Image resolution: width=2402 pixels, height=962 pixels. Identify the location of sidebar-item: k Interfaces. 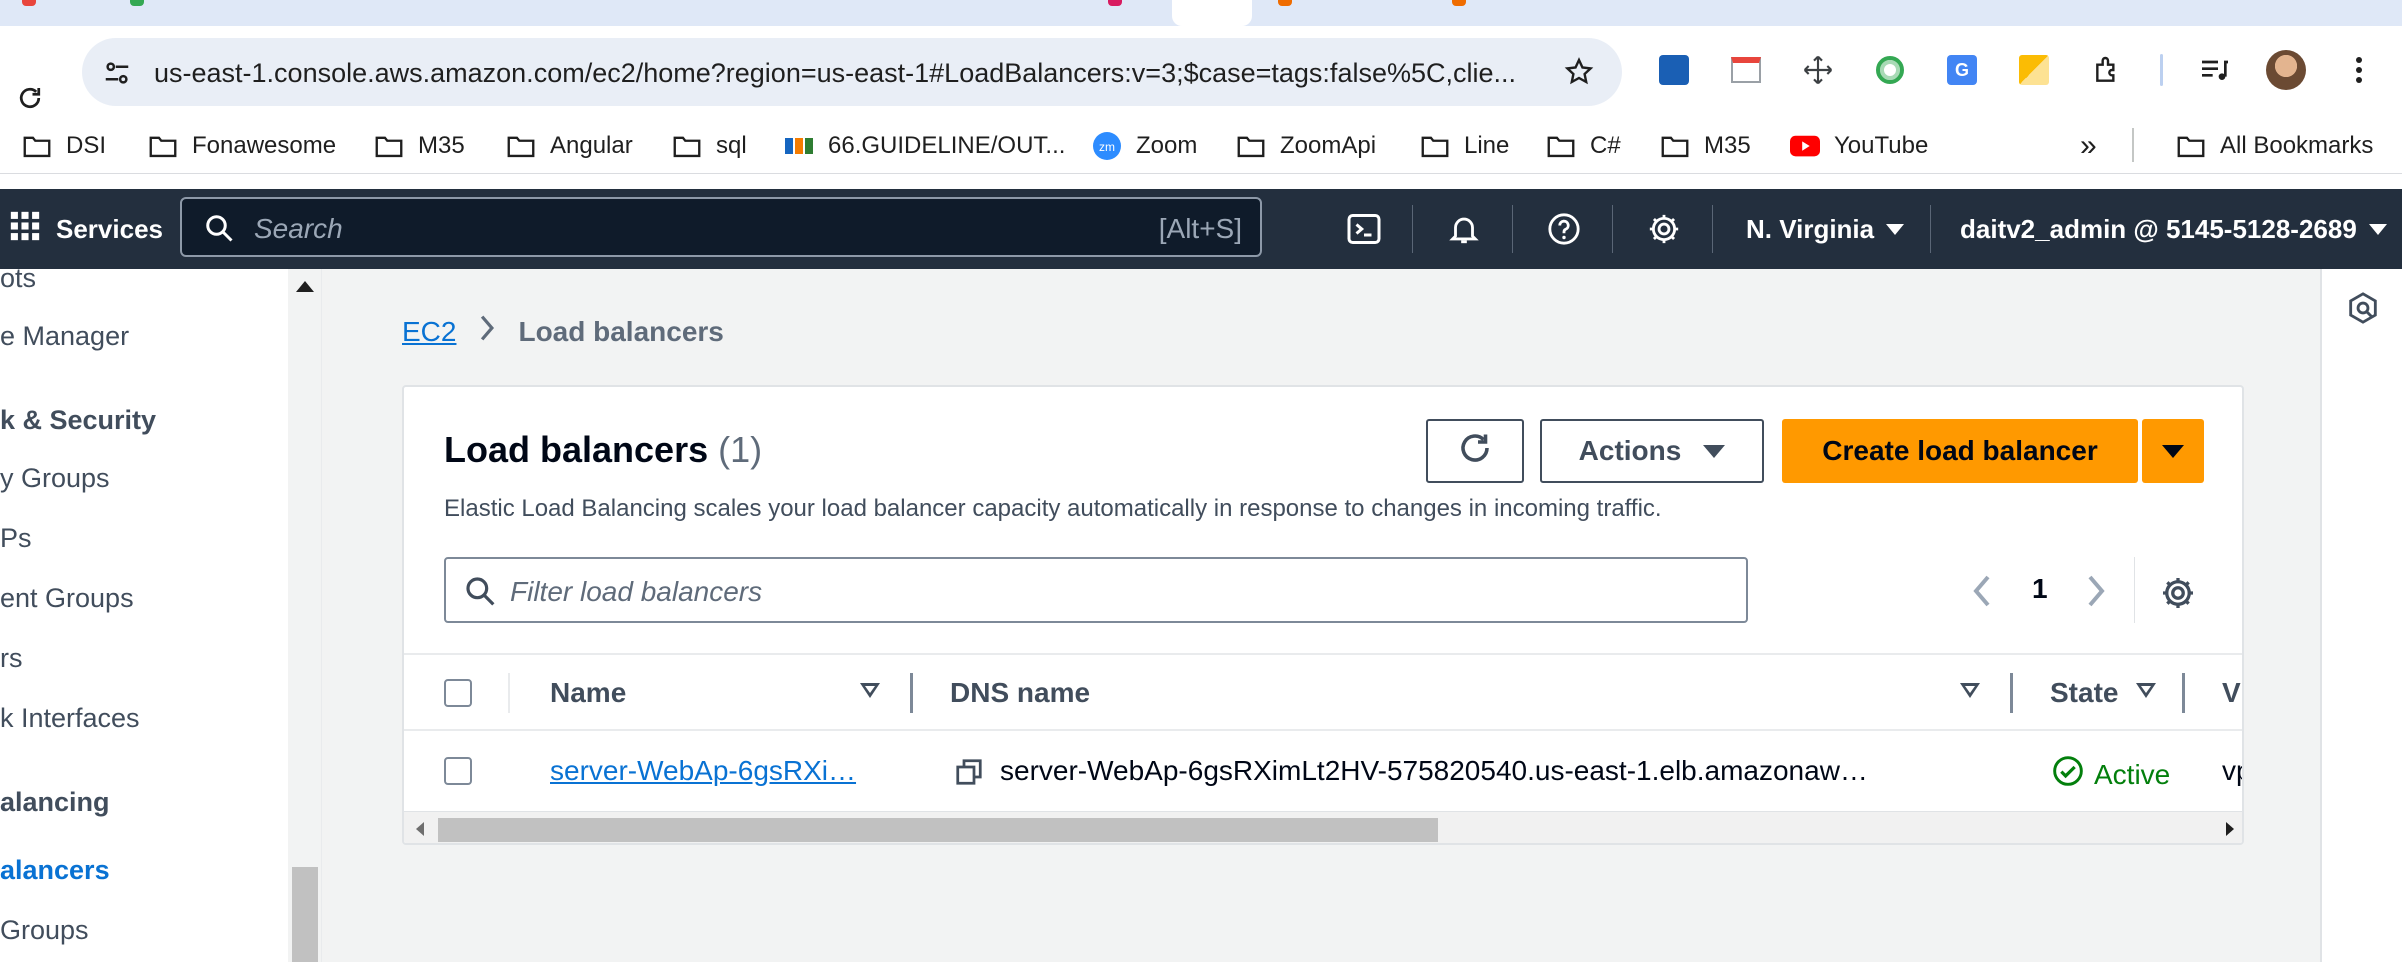
(70, 718).